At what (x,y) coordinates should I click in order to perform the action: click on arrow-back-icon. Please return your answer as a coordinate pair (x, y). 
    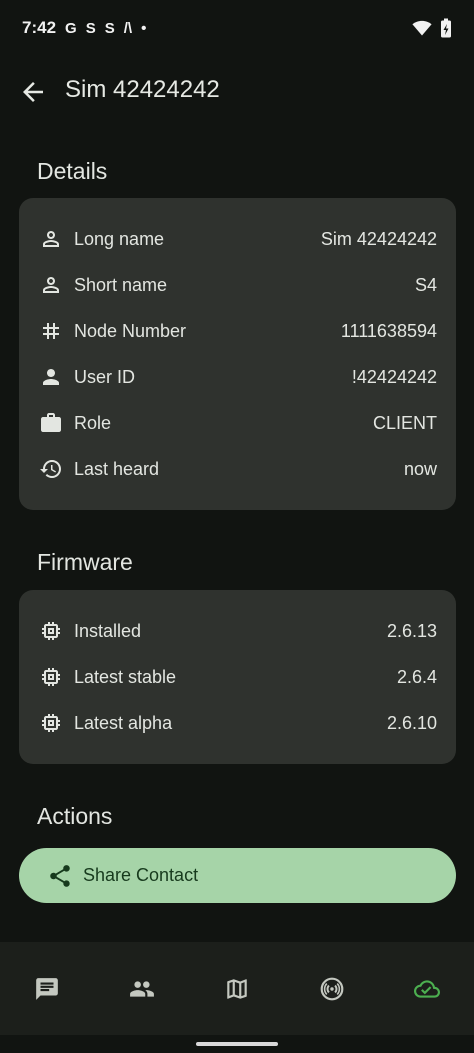
    Looking at the image, I should click on (33, 92).